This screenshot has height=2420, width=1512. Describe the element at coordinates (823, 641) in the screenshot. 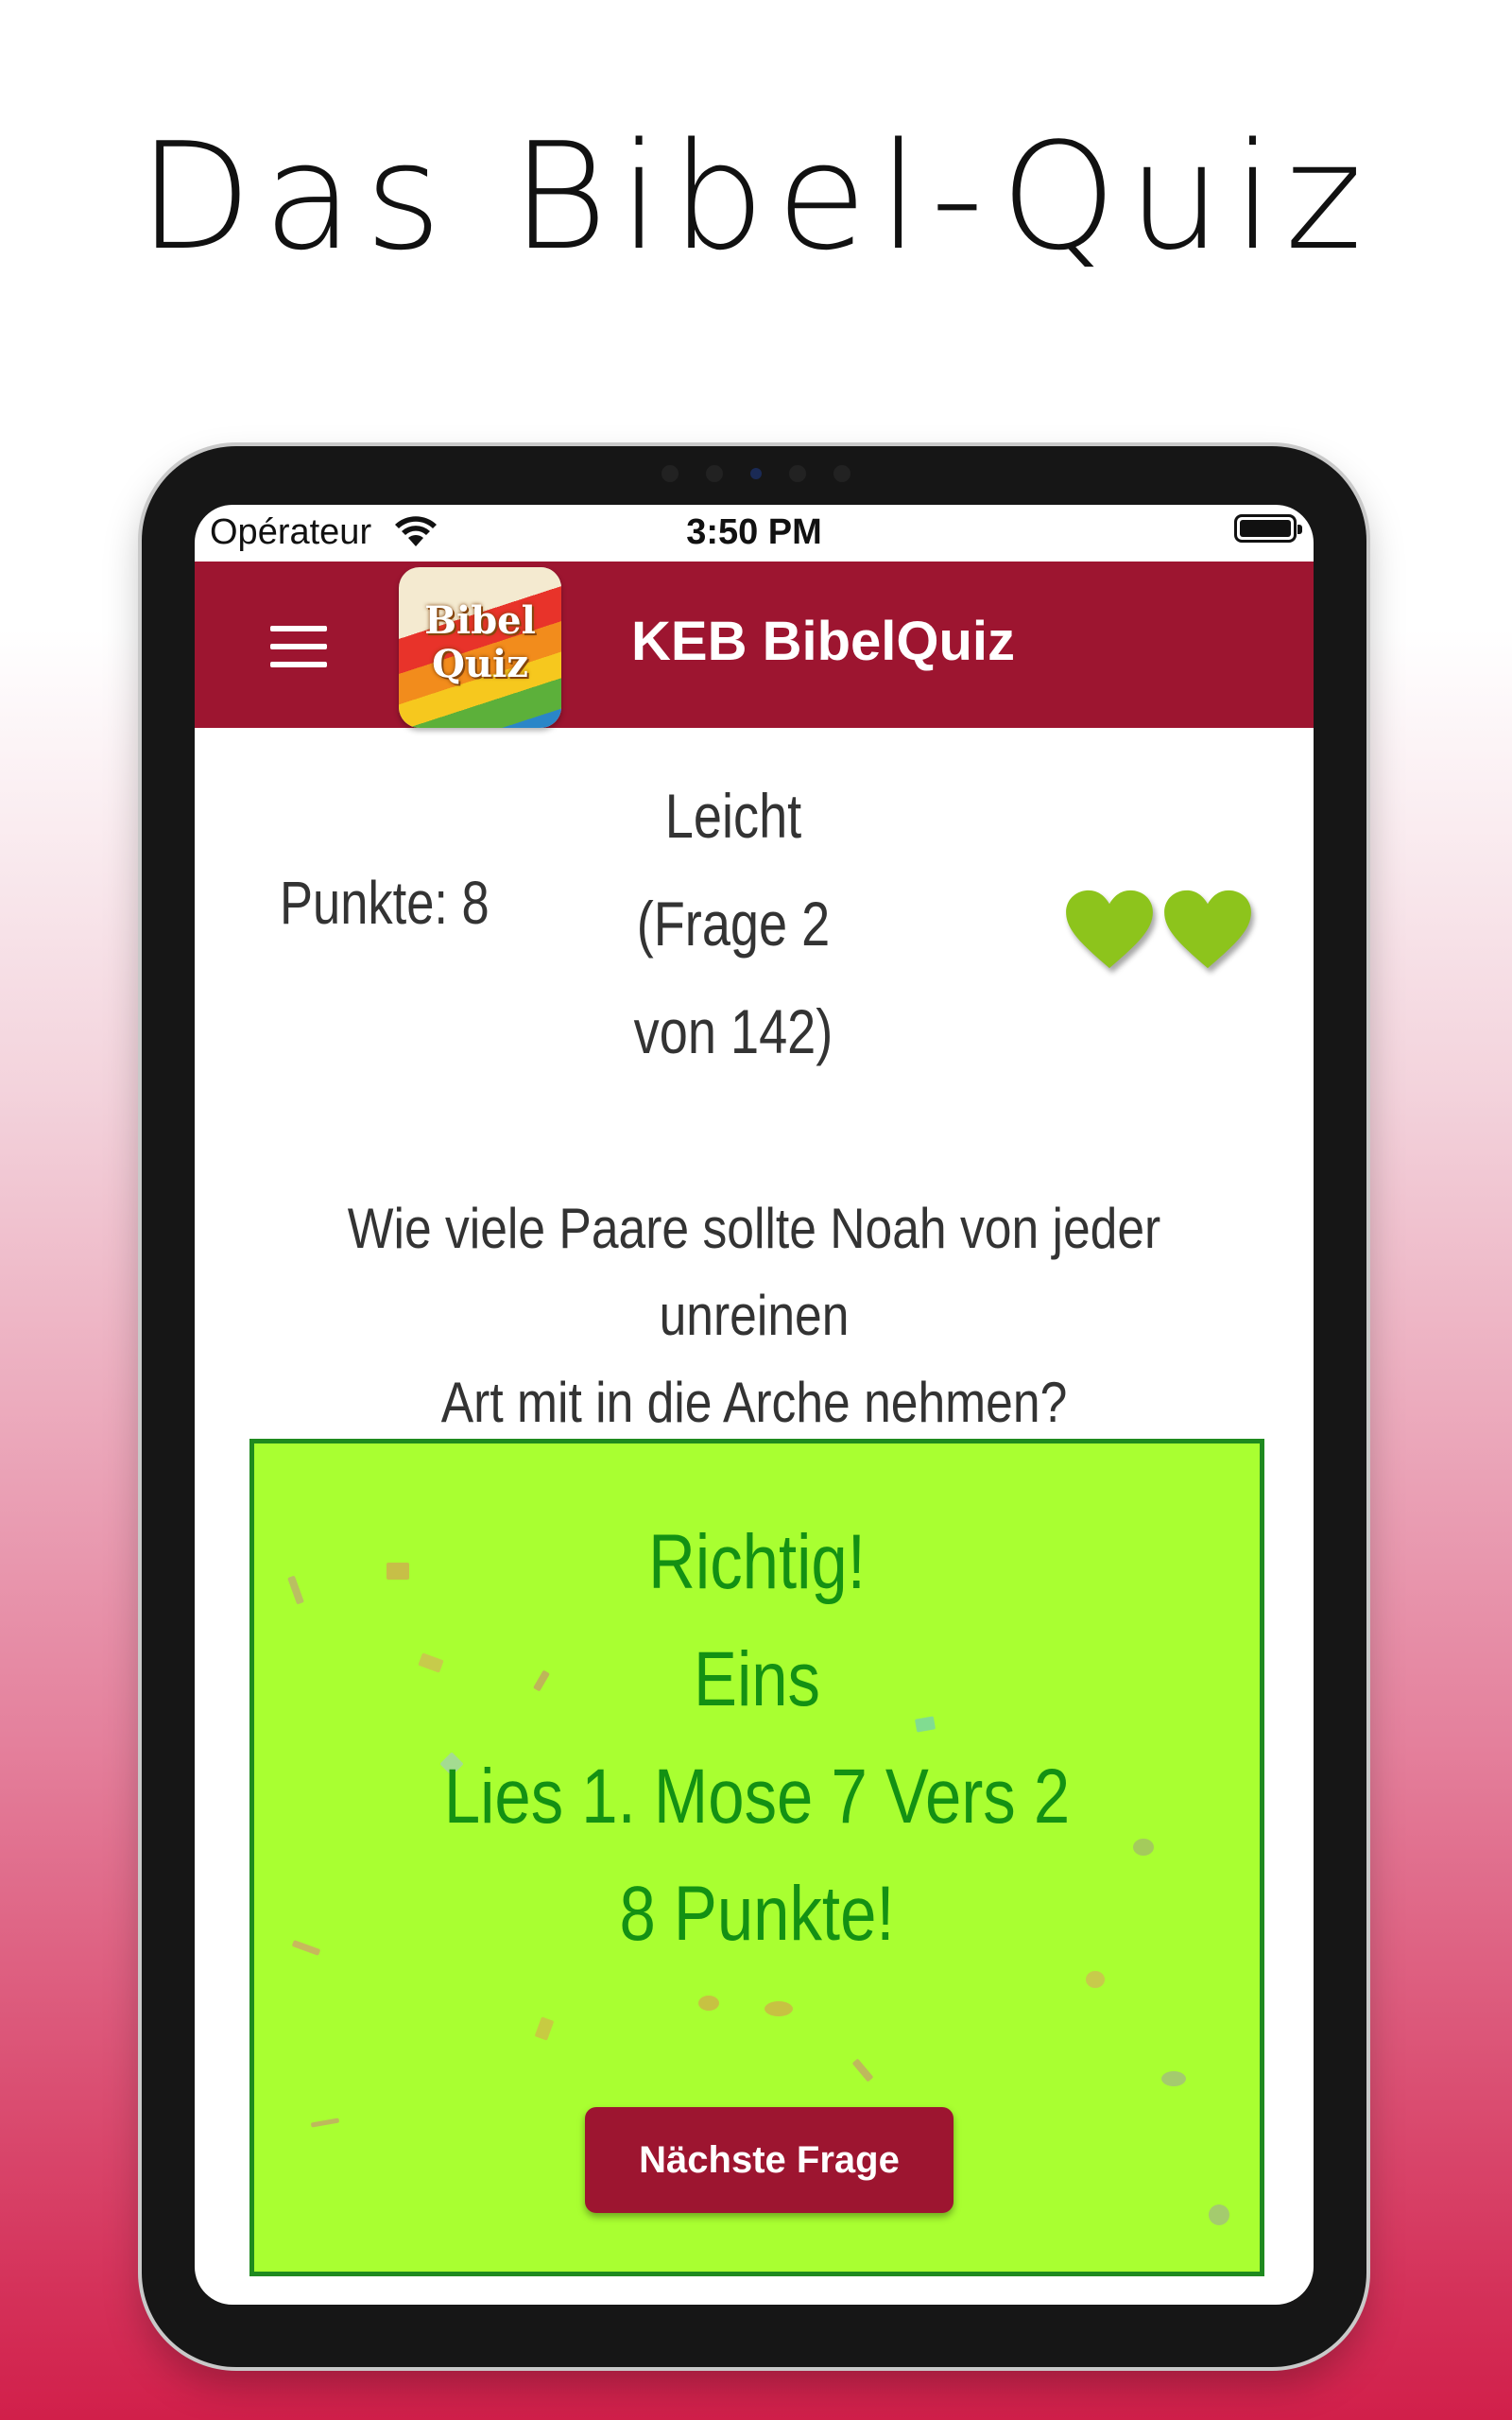

I see `app-title: KEB BibelQuiz` at that location.